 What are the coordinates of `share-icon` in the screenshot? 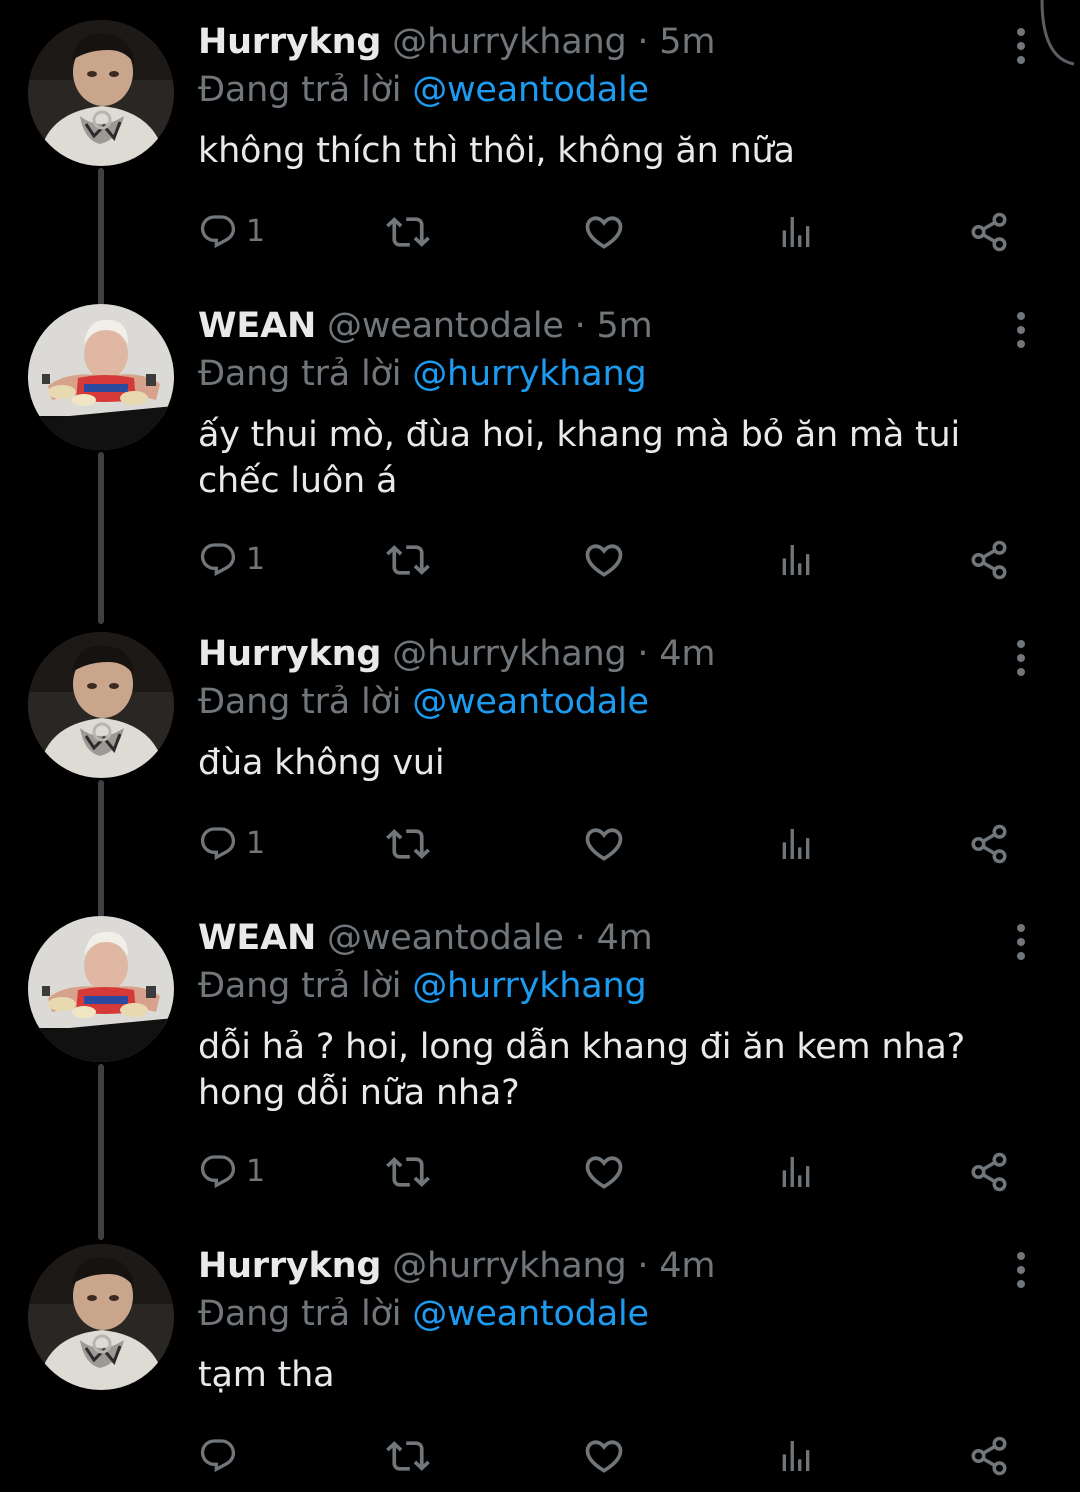 It's located at (989, 1456).